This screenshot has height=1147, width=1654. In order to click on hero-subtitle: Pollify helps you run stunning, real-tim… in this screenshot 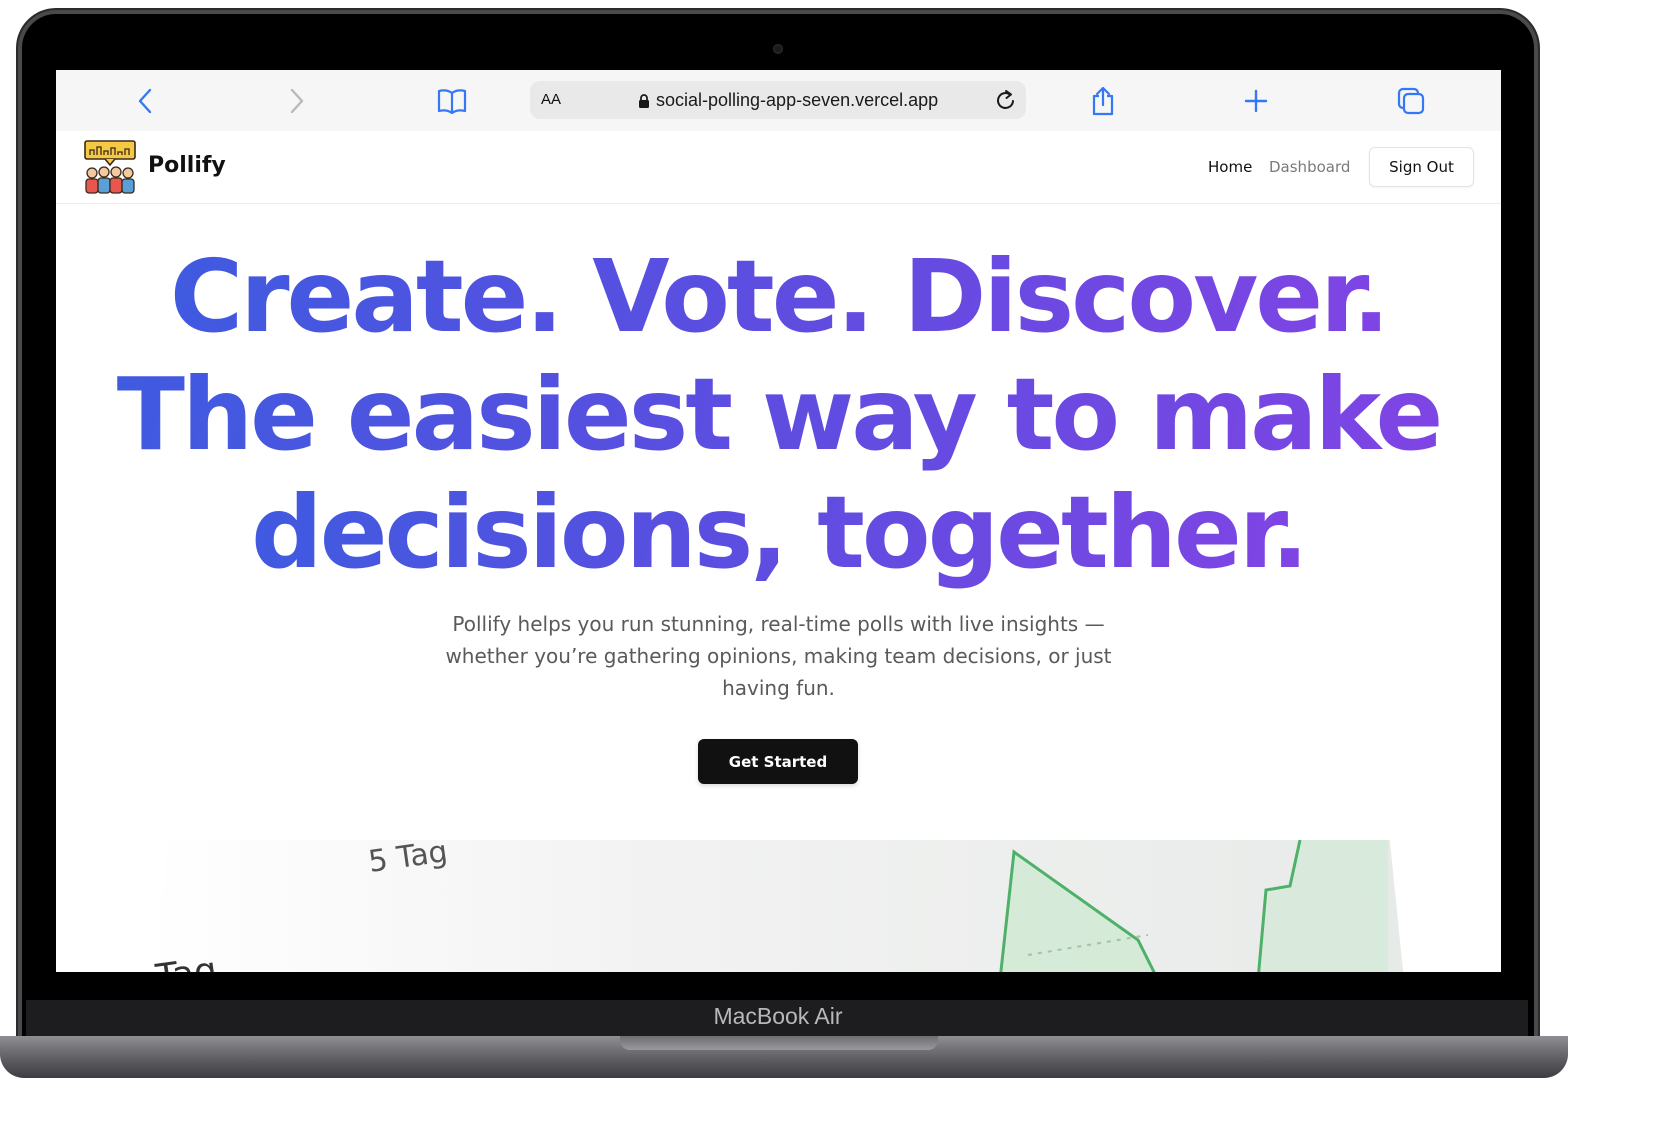, I will do `click(778, 656)`.